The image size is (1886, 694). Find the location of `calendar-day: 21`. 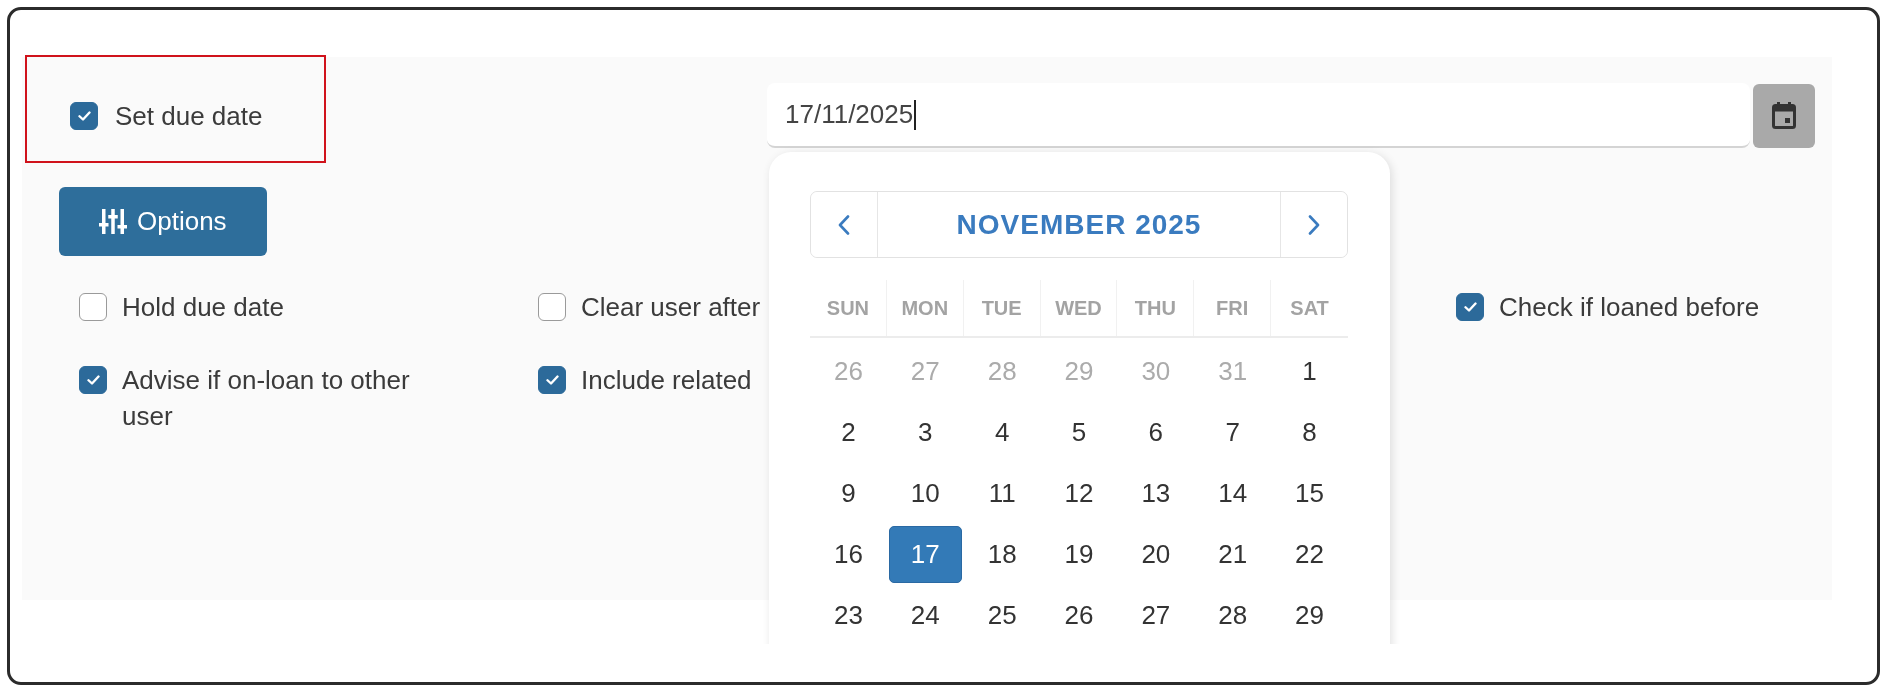

calendar-day: 21 is located at coordinates (1233, 554).